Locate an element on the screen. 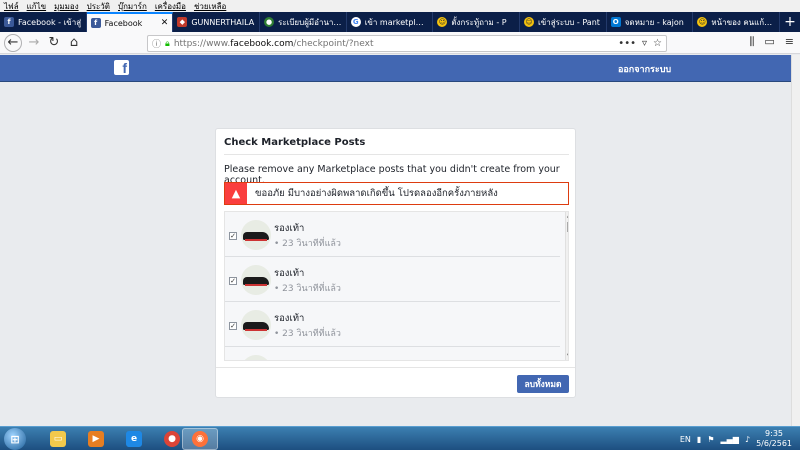 This screenshot has width=800, height=450. info-icon: ⓘ is located at coordinates (156, 43).